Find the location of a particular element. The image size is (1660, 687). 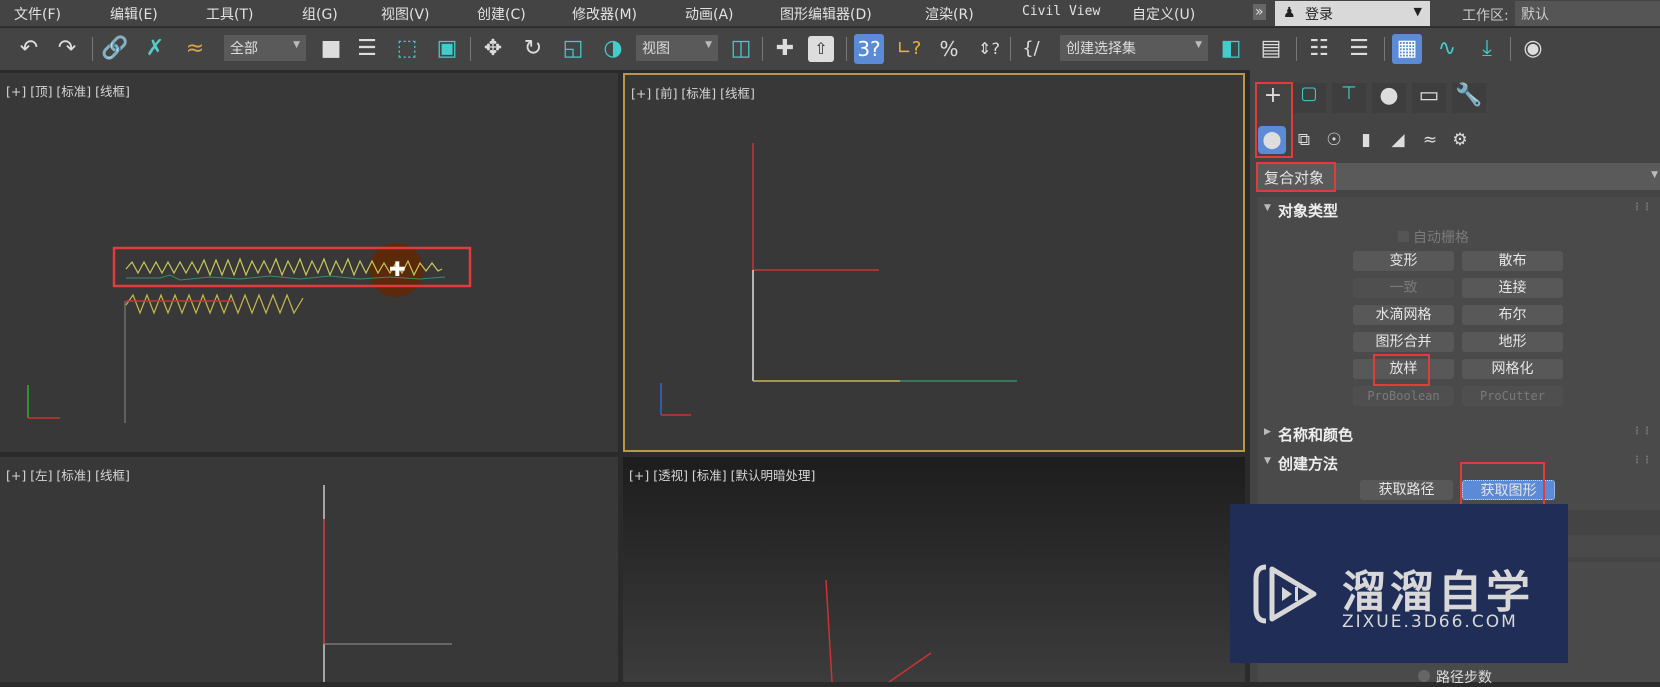

scene-explorer-icon: ☷ is located at coordinates (1319, 49).